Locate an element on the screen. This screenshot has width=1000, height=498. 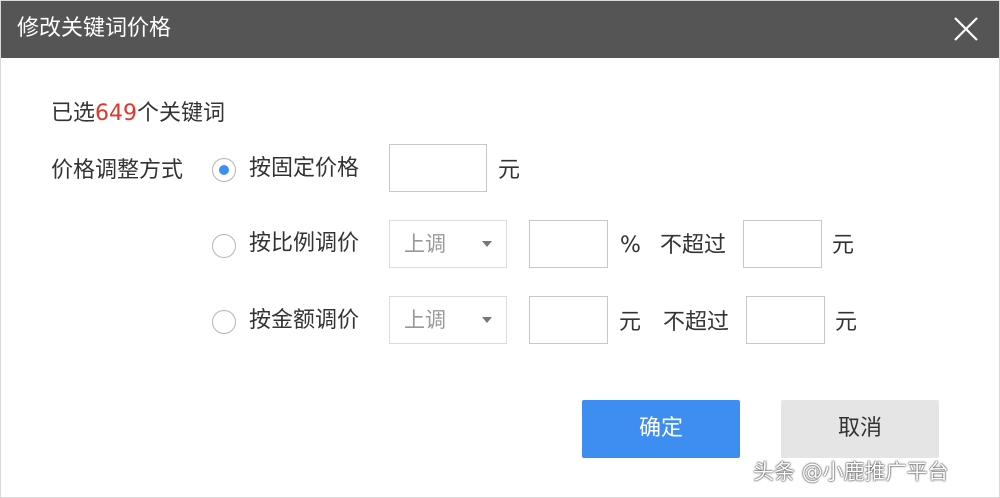
dialog-titlebar: 修改关键词价格 is located at coordinates (500, 29).